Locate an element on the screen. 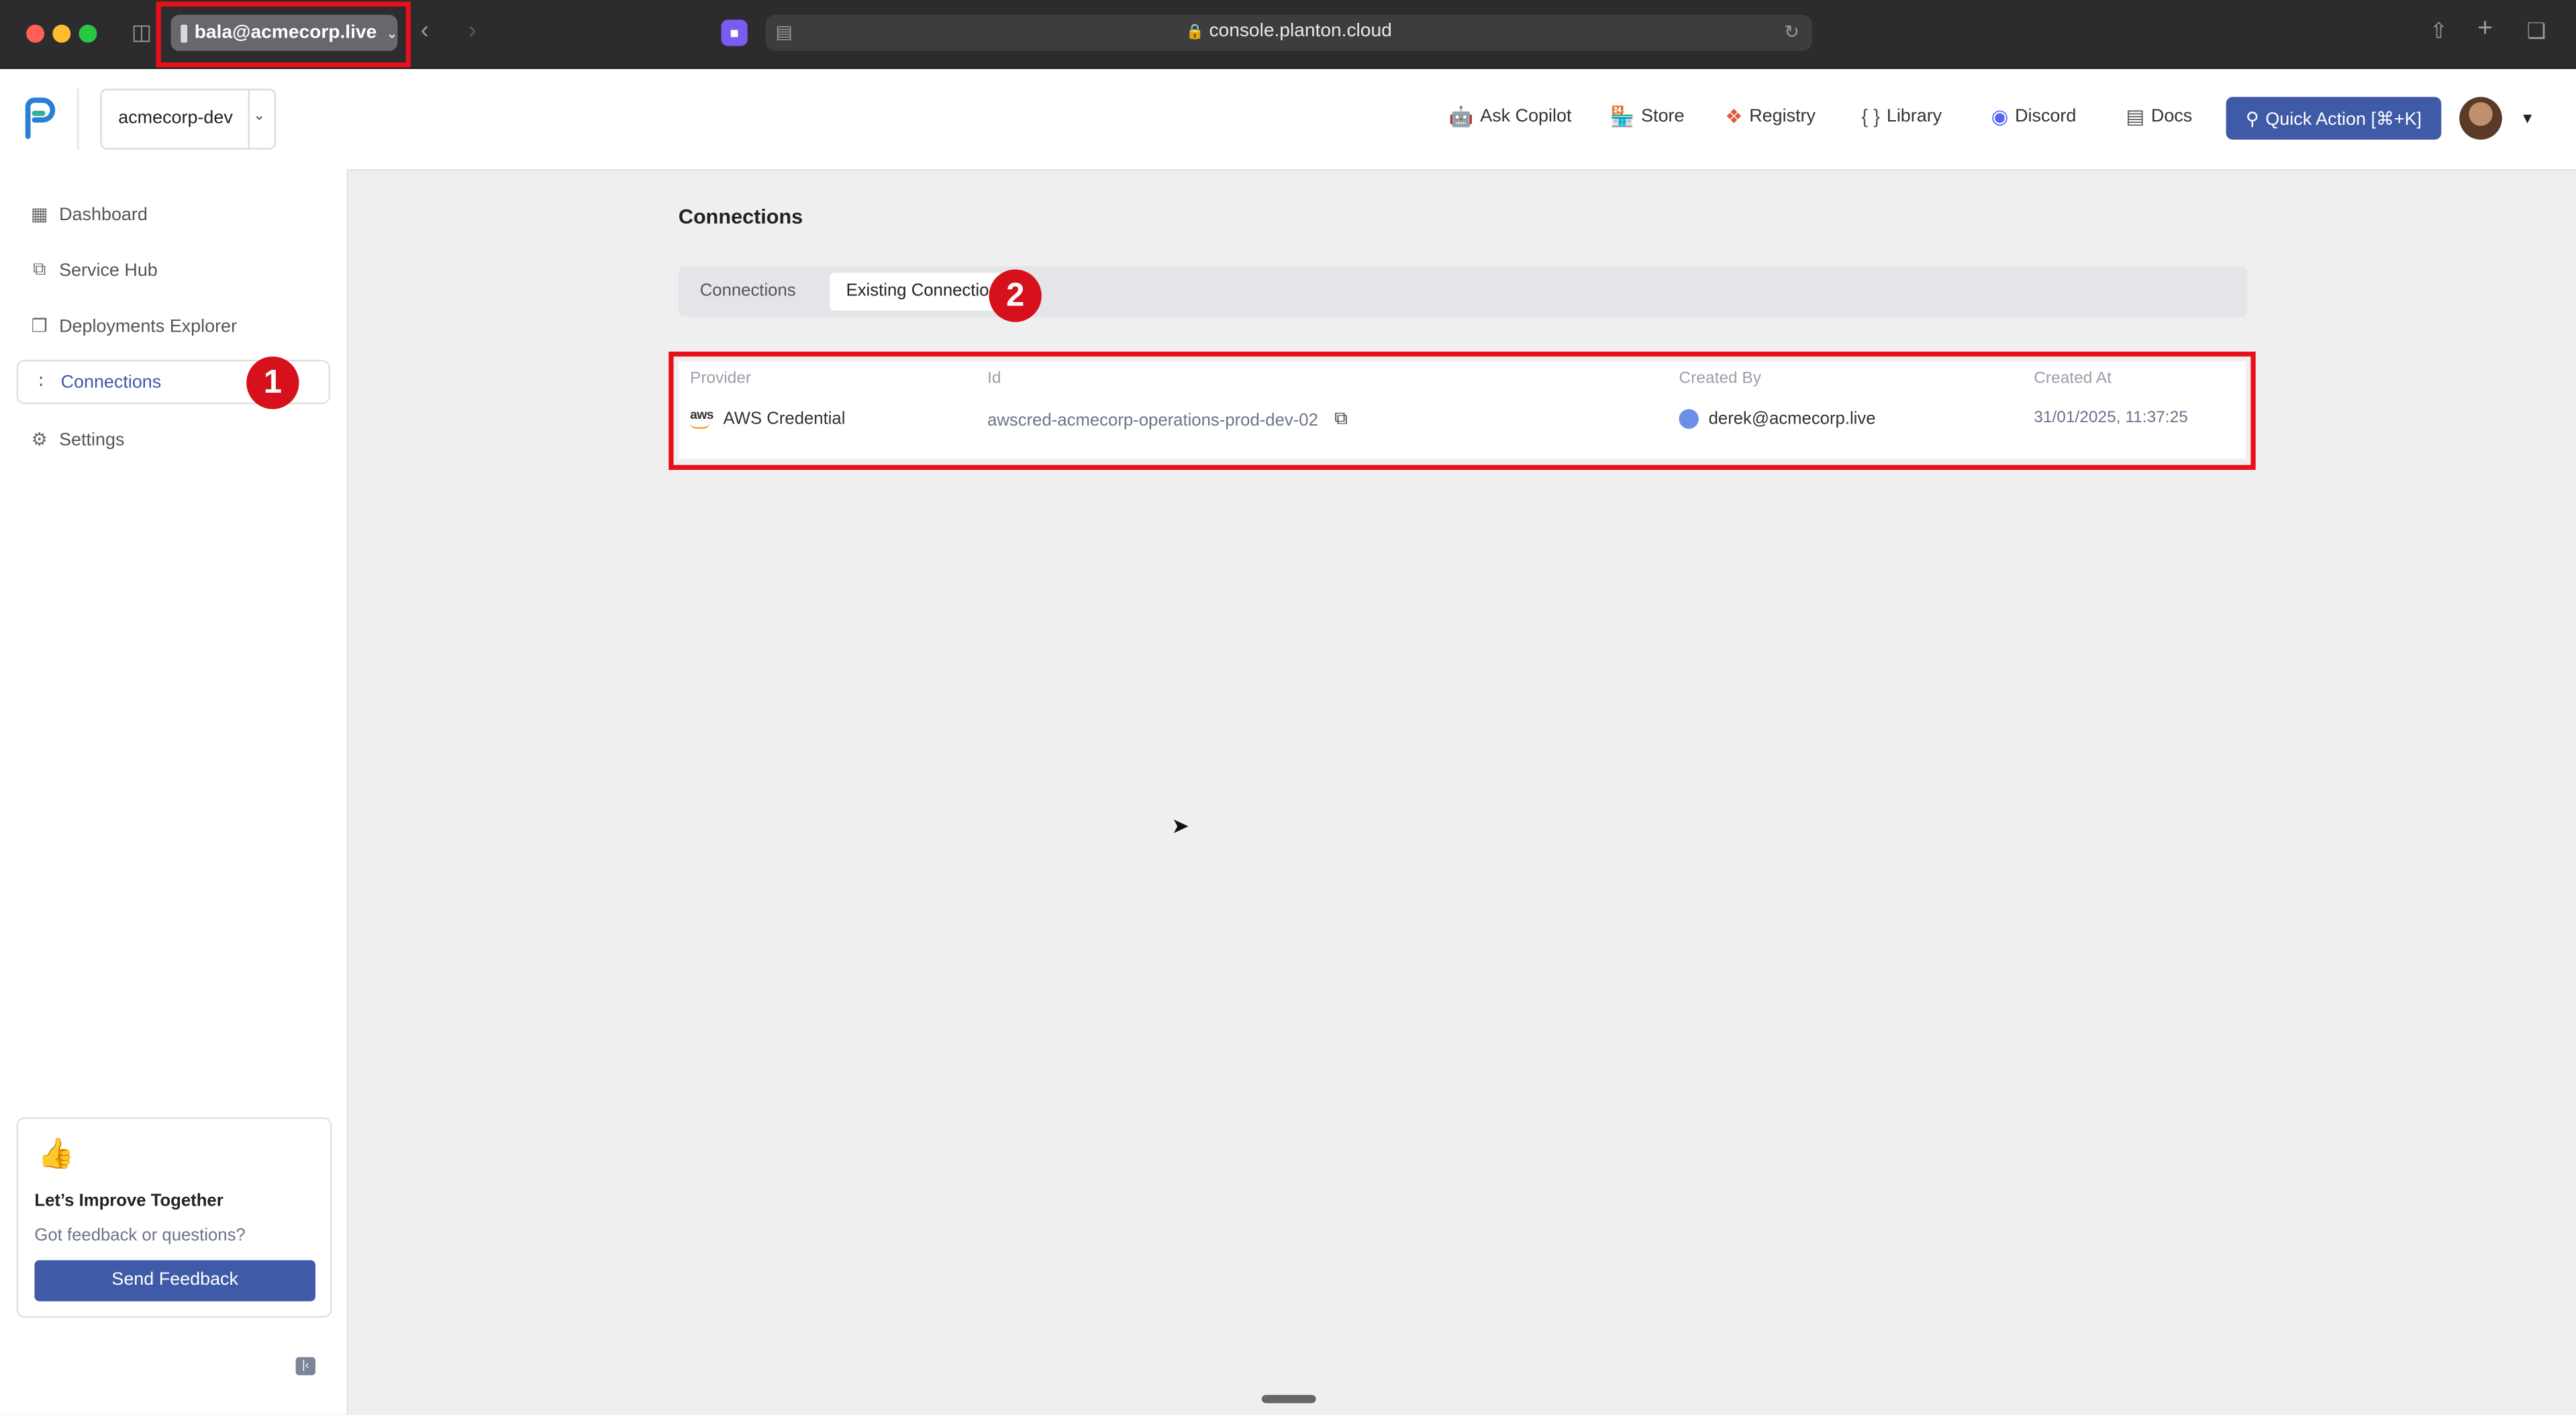 This screenshot has height=1415, width=2576. sidebar-item-label: Dashboard is located at coordinates (103, 215).